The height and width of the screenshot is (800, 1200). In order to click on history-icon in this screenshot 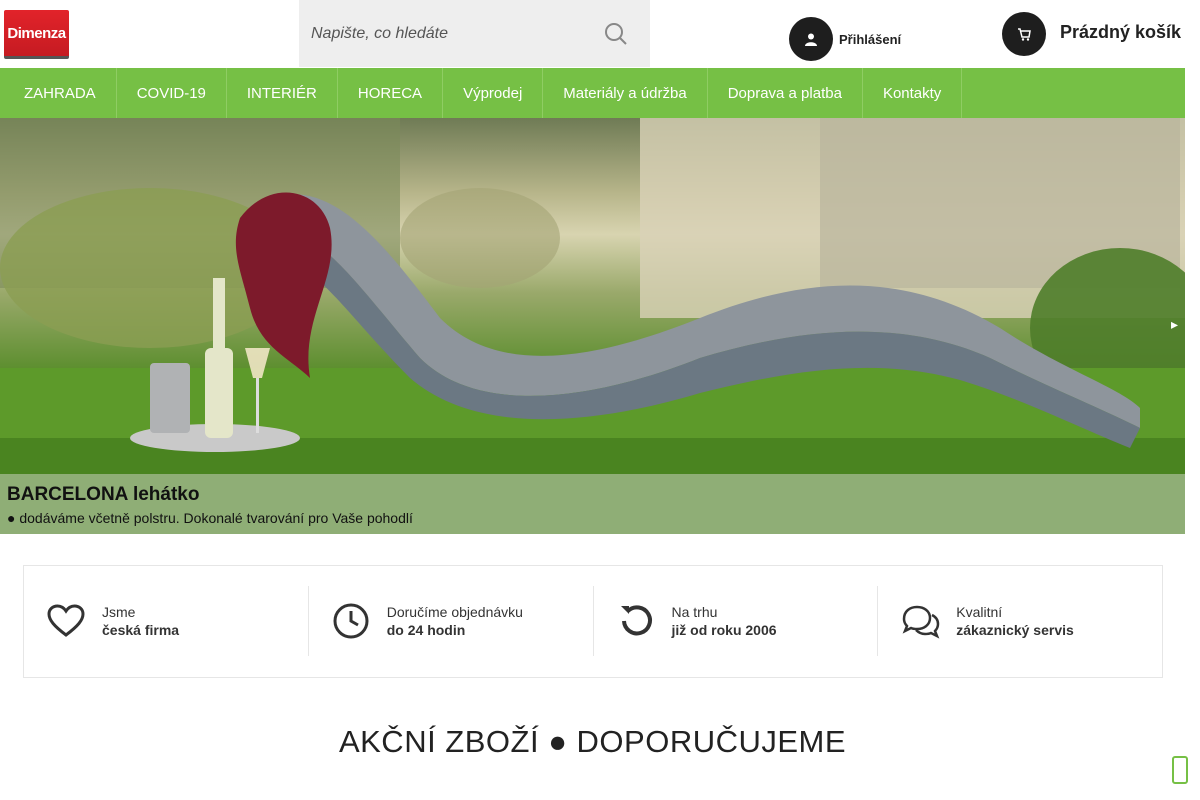, I will do `click(636, 620)`.